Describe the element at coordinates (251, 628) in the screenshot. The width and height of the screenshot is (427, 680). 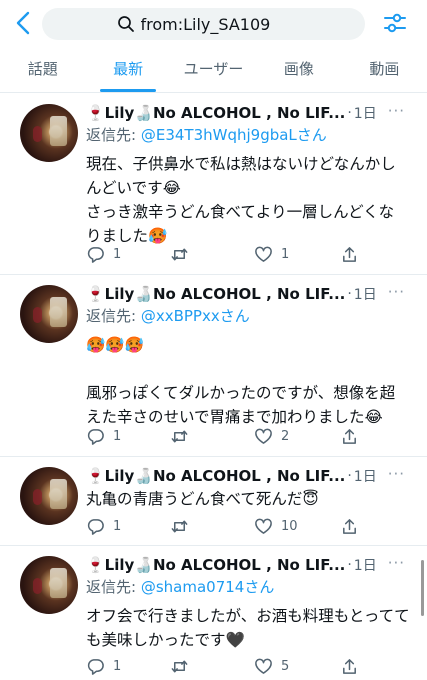
I see `tweet-text: オフ会で行きましたが、お酒も料理もとってて も美味しかったです🖤` at that location.